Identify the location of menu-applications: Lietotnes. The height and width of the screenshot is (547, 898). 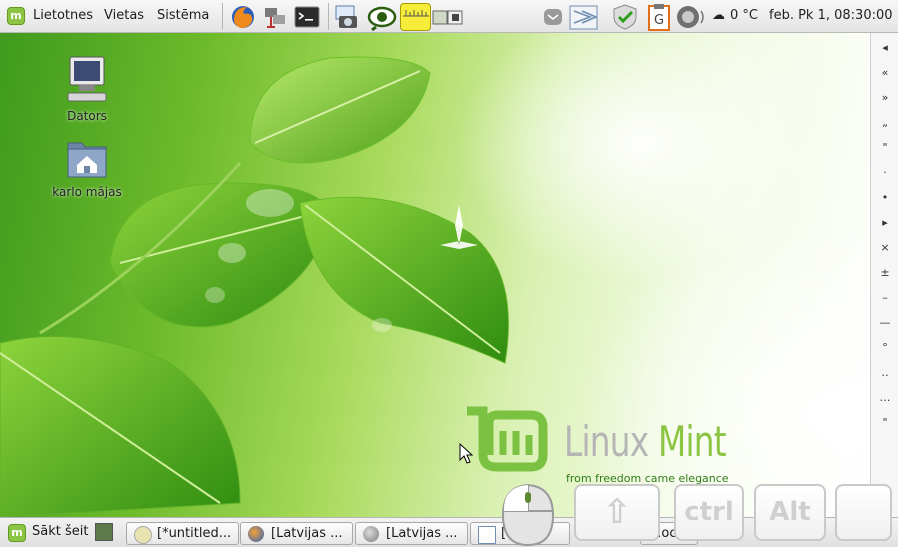
(63, 15).